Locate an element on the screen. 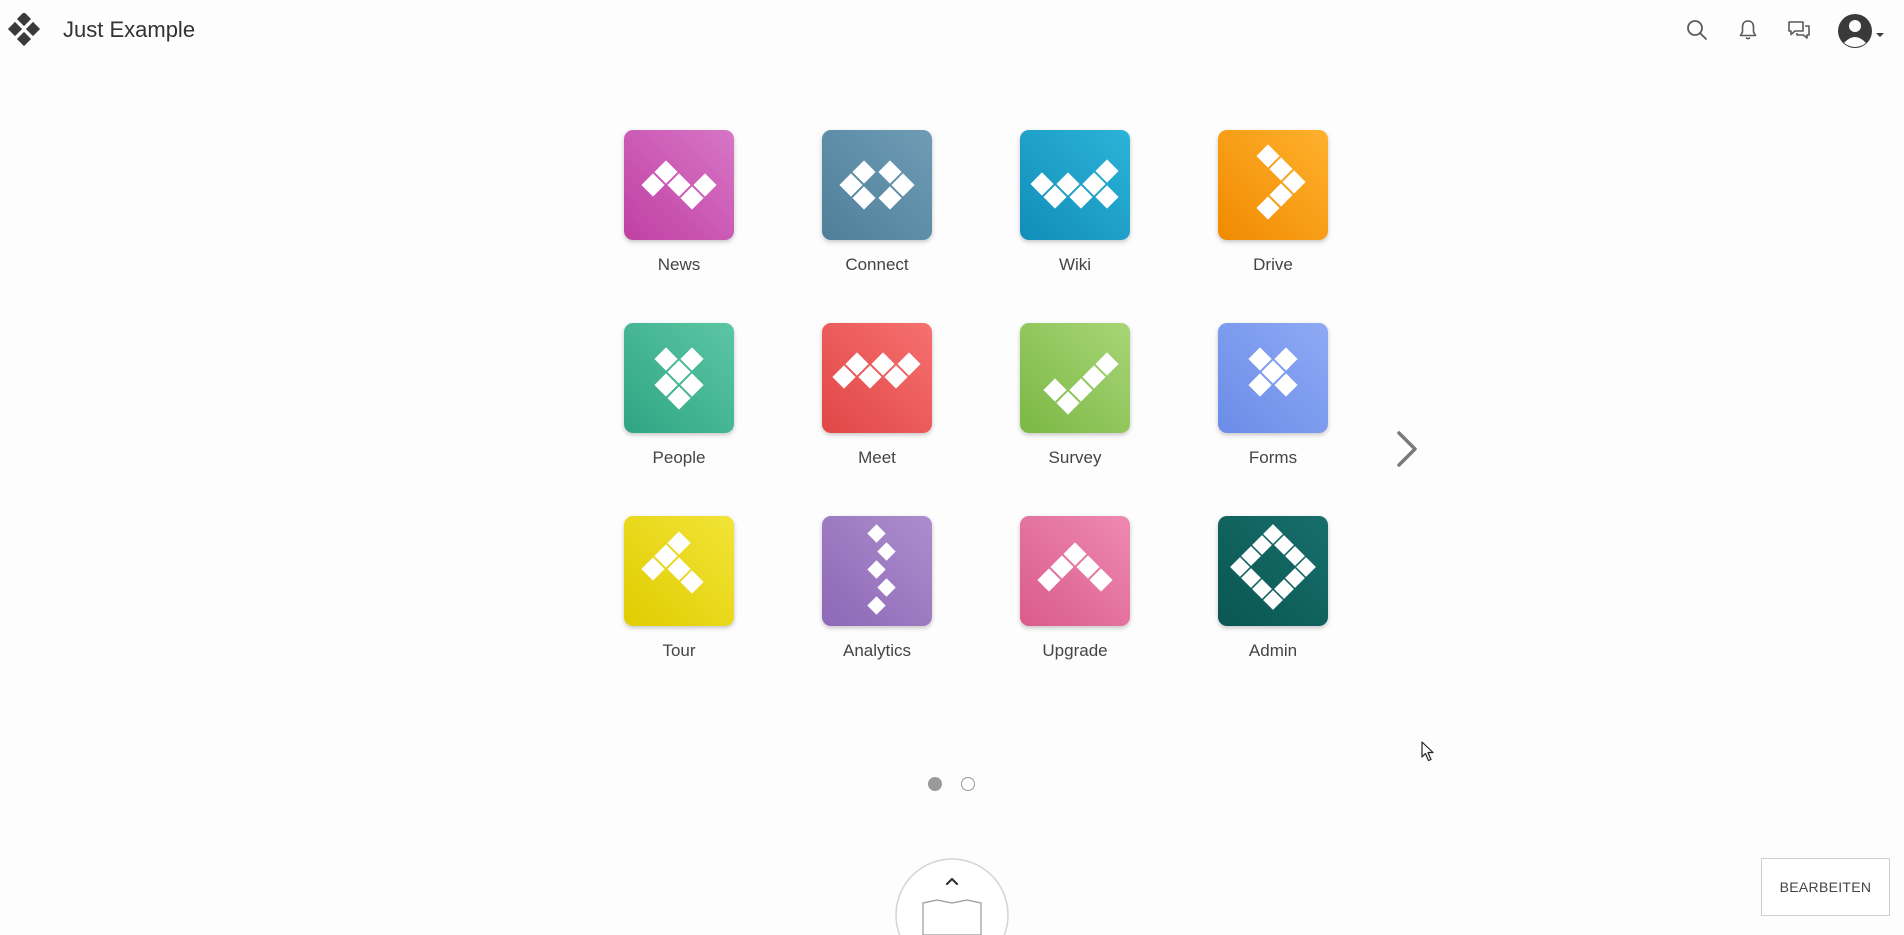 This screenshot has width=1904, height=935. app-tile-survey-bg is located at coordinates (1075, 378).